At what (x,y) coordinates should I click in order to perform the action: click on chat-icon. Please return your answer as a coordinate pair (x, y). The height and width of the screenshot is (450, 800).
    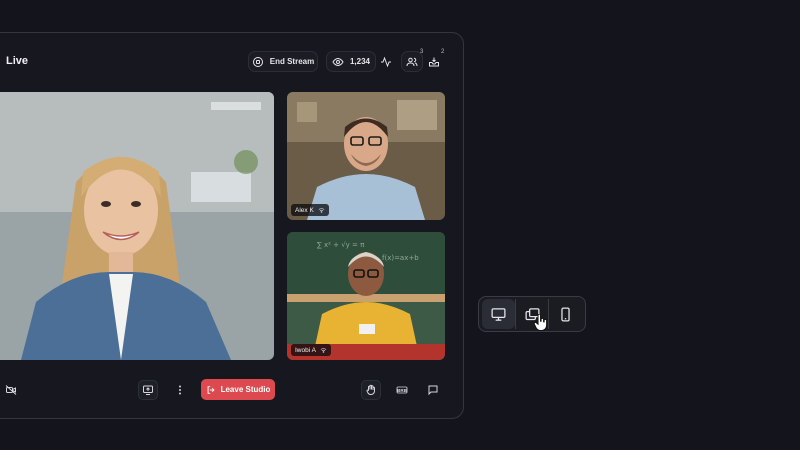
    Looking at the image, I should click on (433, 390).